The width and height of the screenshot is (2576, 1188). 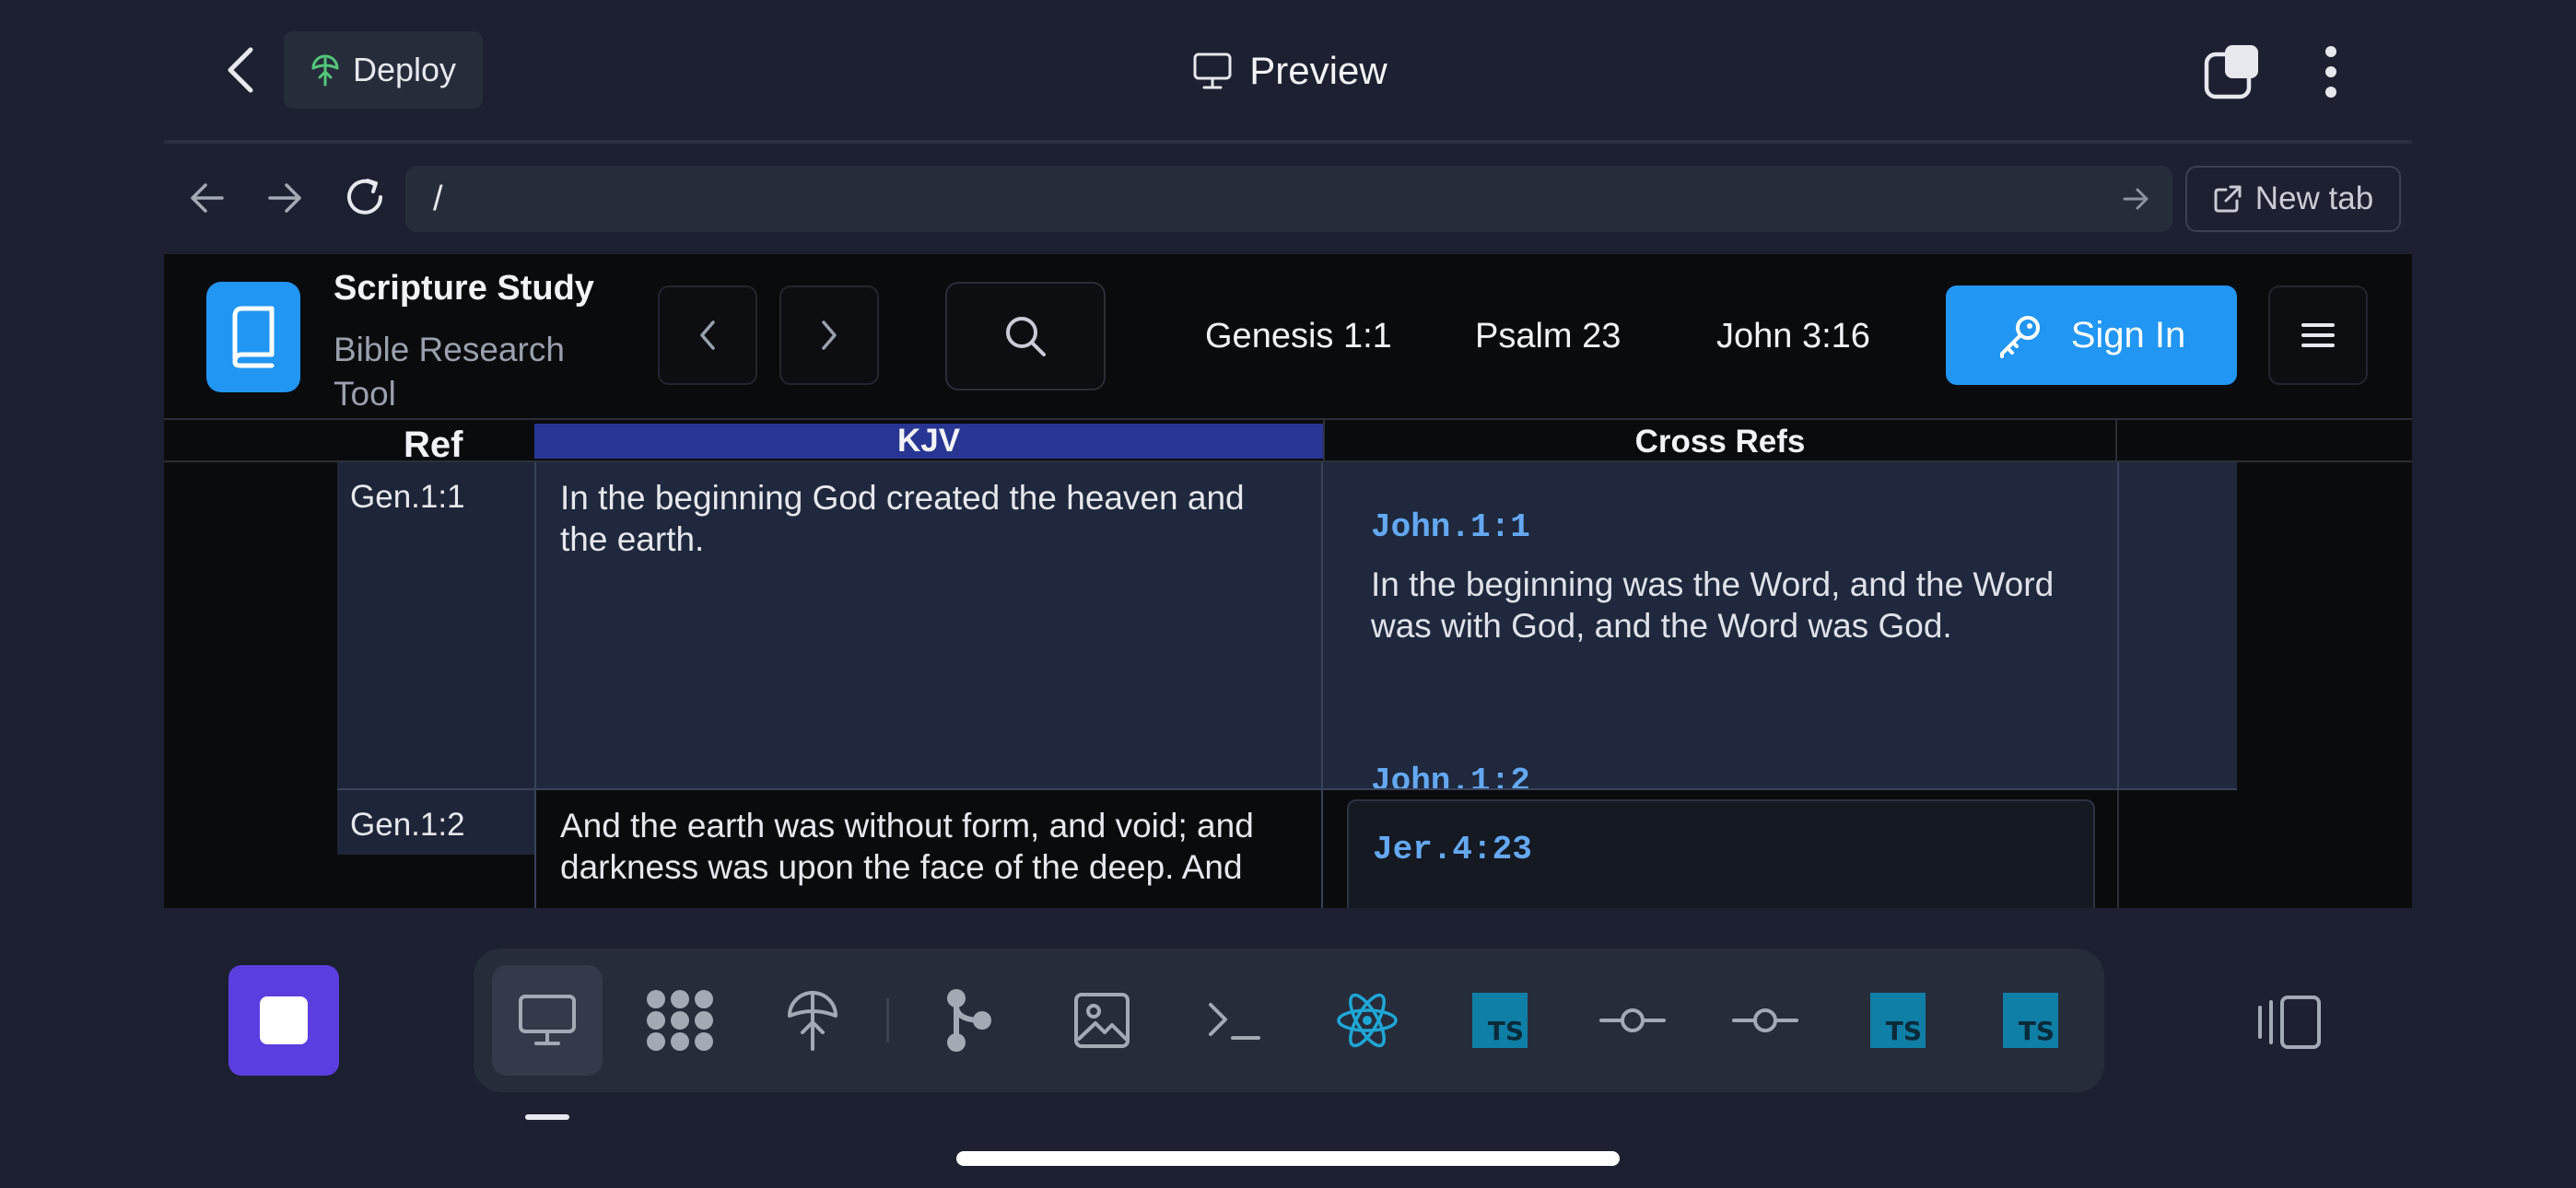 I want to click on reload-icon, so click(x=364, y=197).